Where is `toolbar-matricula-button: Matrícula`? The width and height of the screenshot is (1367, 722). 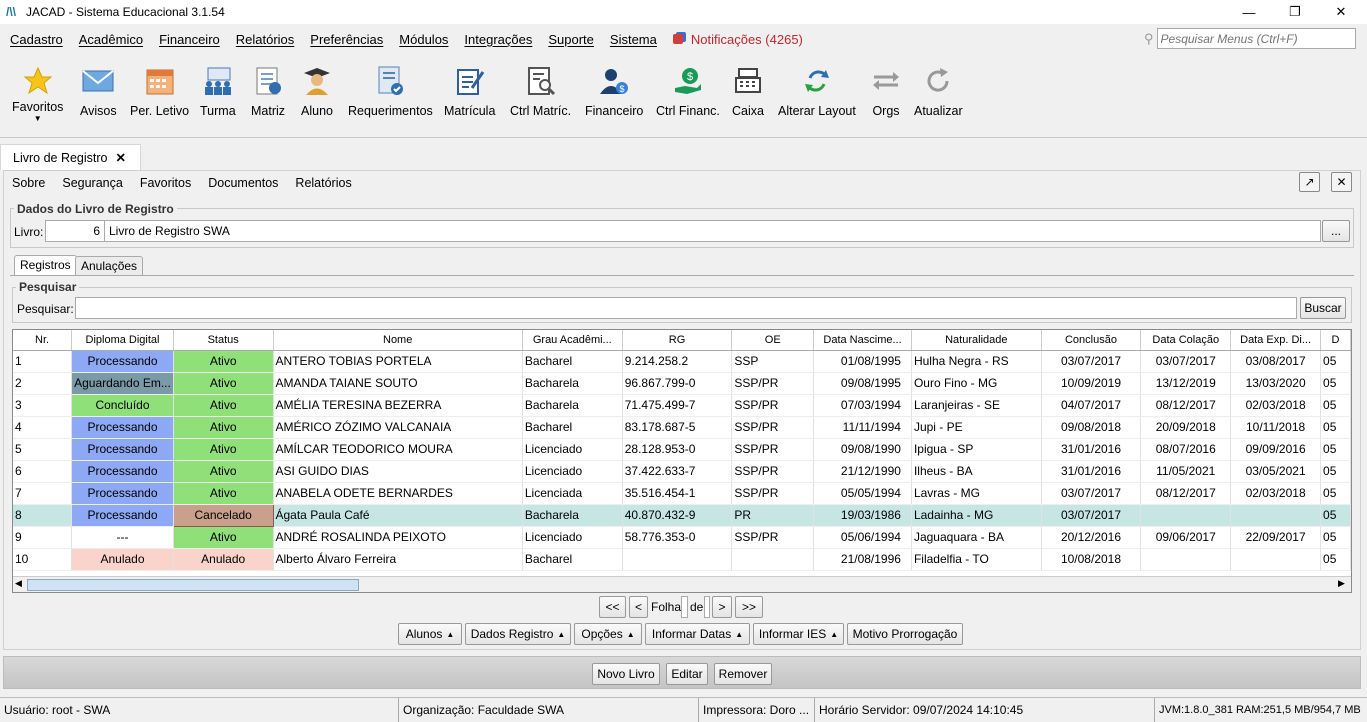 toolbar-matricula-button: Matrícula is located at coordinates (469, 91).